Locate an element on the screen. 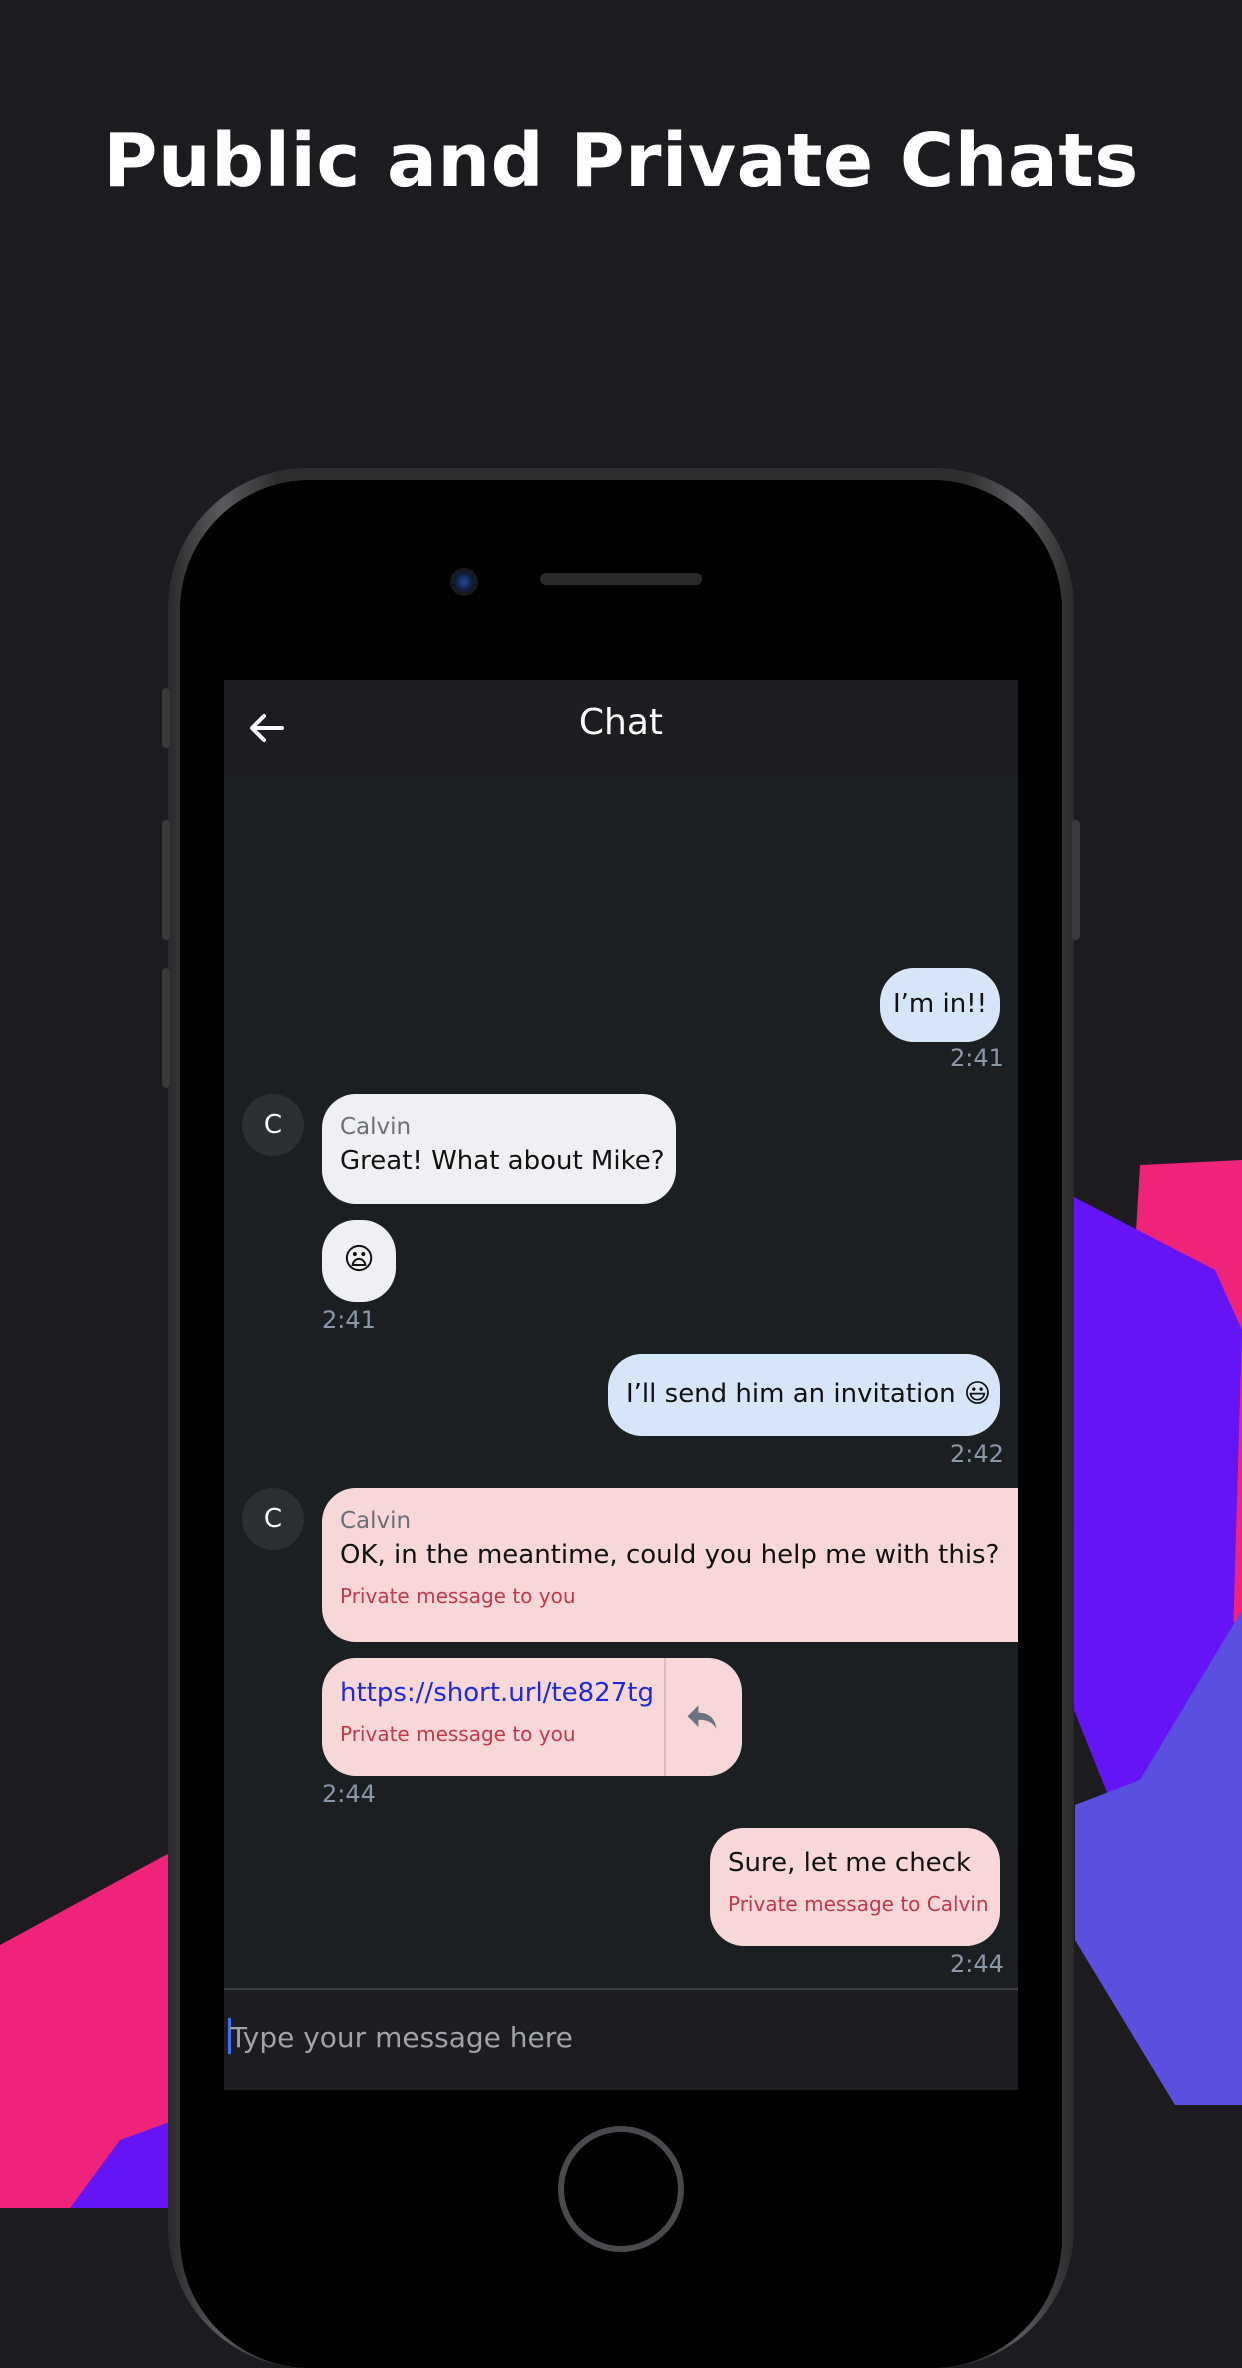 This screenshot has height=2368, width=1242. reply-divider is located at coordinates (665, 1717).